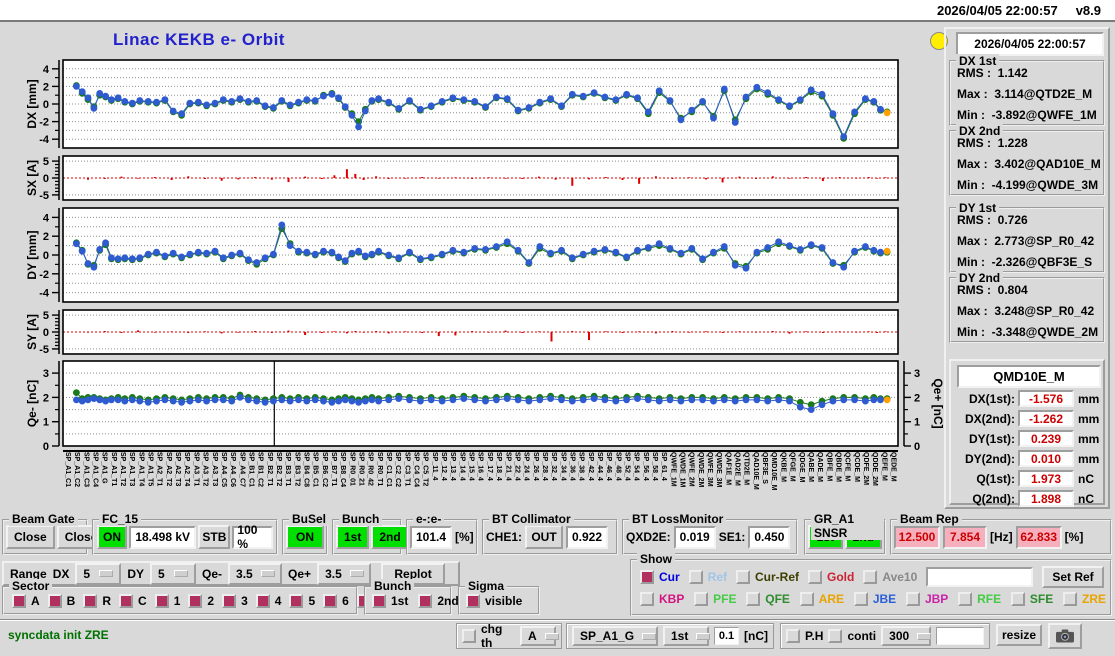 The image size is (1115, 656). What do you see at coordinates (431, 537) in the screenshot?
I see `e-ratio-field: 101.4` at bounding box center [431, 537].